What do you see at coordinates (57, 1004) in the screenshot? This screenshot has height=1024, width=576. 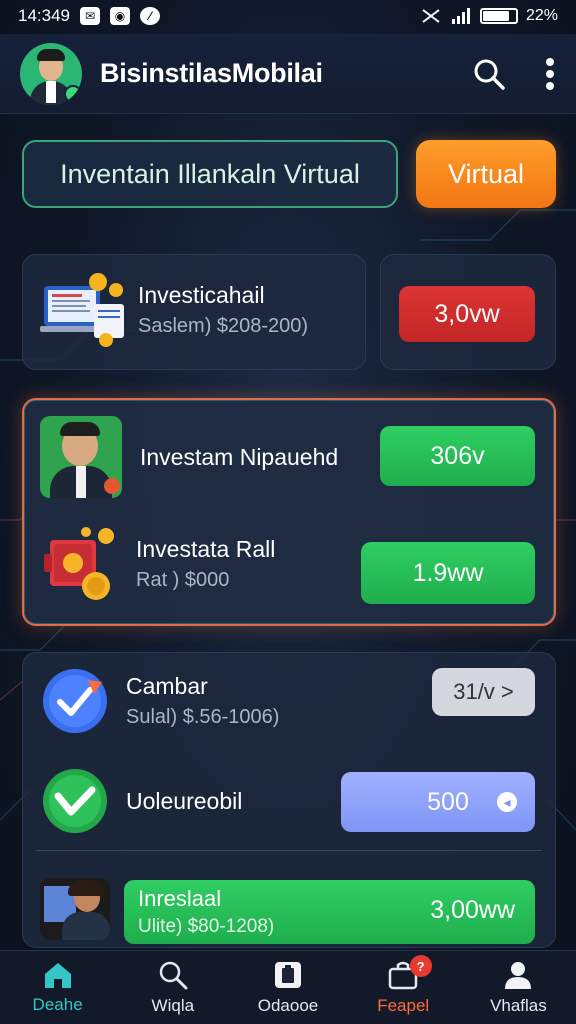 I see `nav-label: Deahe` at bounding box center [57, 1004].